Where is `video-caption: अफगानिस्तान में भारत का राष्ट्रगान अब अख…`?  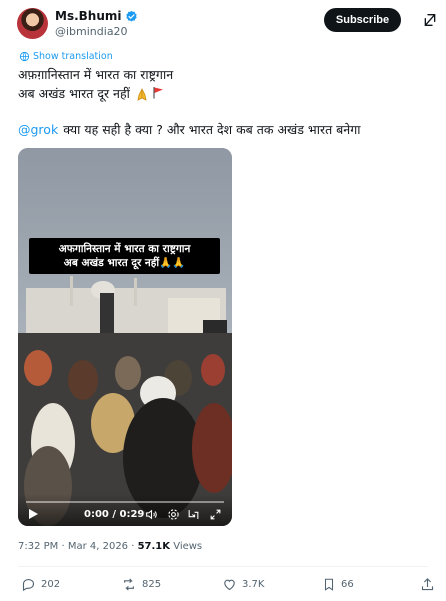
video-caption: अफगानिस्तान में भारत का राष्ट्रगान अब अख… is located at coordinates (124, 256).